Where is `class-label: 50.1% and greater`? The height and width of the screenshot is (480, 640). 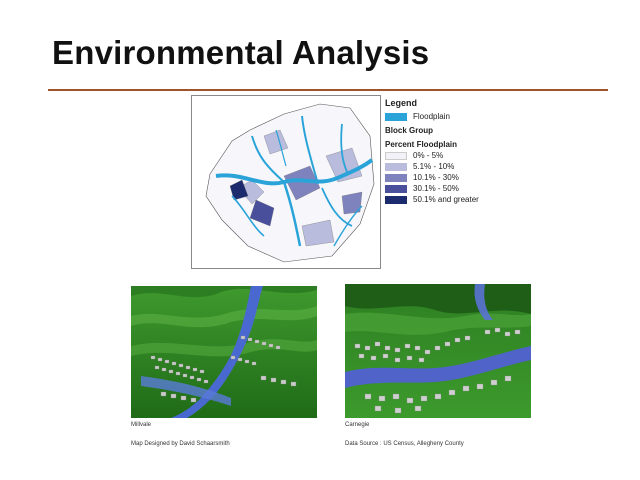 class-label: 50.1% and greater is located at coordinates (446, 199).